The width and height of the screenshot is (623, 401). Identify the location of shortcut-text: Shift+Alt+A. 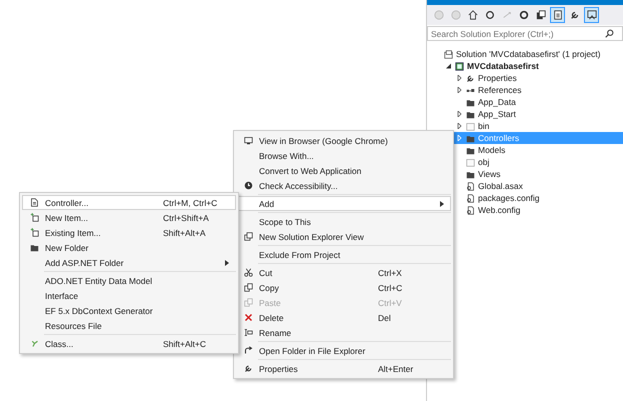
(185, 233).